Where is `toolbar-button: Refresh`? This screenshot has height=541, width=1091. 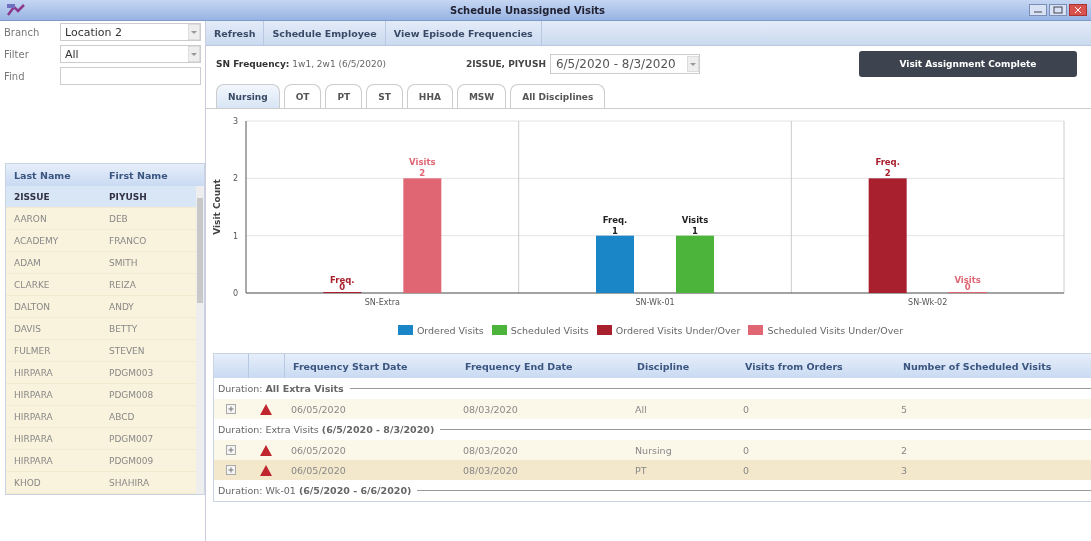
toolbar-button: Refresh is located at coordinates (235, 33).